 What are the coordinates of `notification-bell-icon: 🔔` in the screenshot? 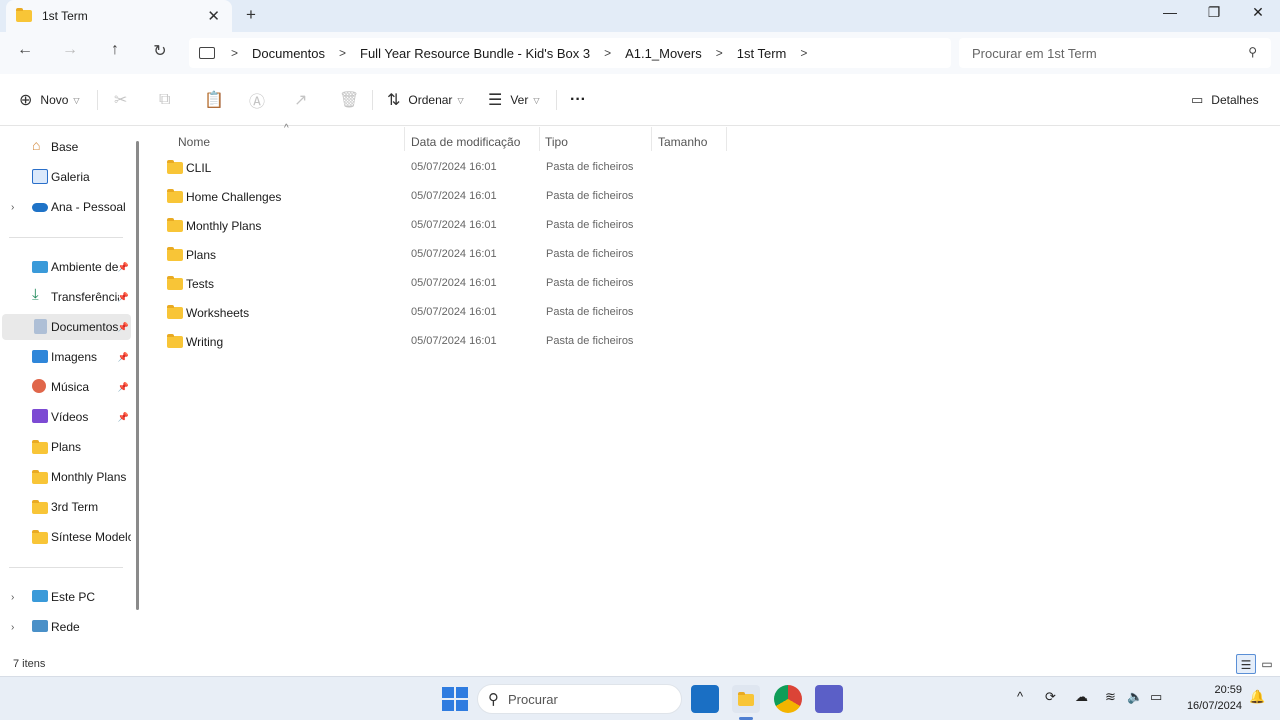 It's located at (1257, 697).